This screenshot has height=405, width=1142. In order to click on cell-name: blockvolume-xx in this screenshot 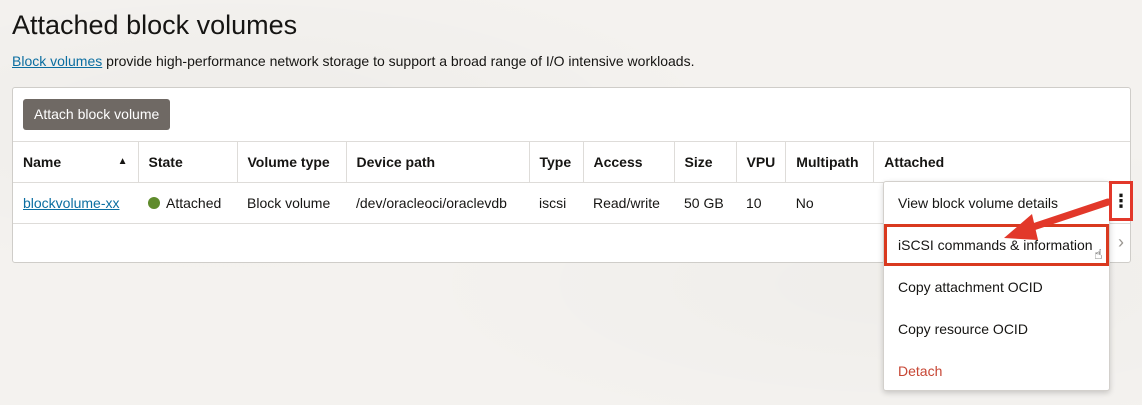, I will do `click(75, 203)`.